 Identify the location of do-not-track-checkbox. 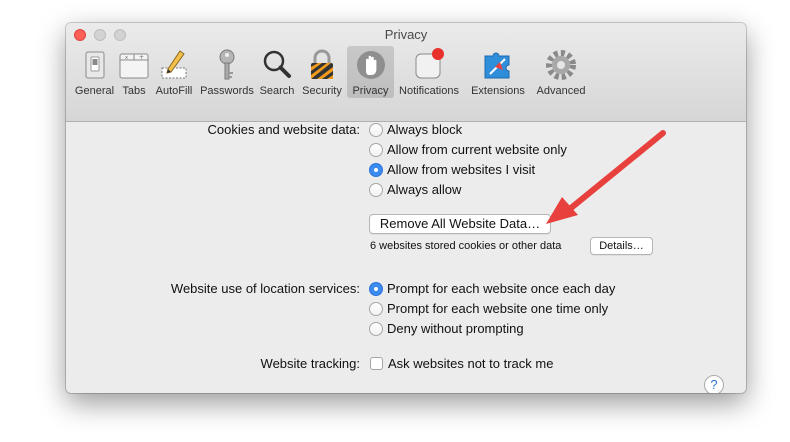
(376, 363).